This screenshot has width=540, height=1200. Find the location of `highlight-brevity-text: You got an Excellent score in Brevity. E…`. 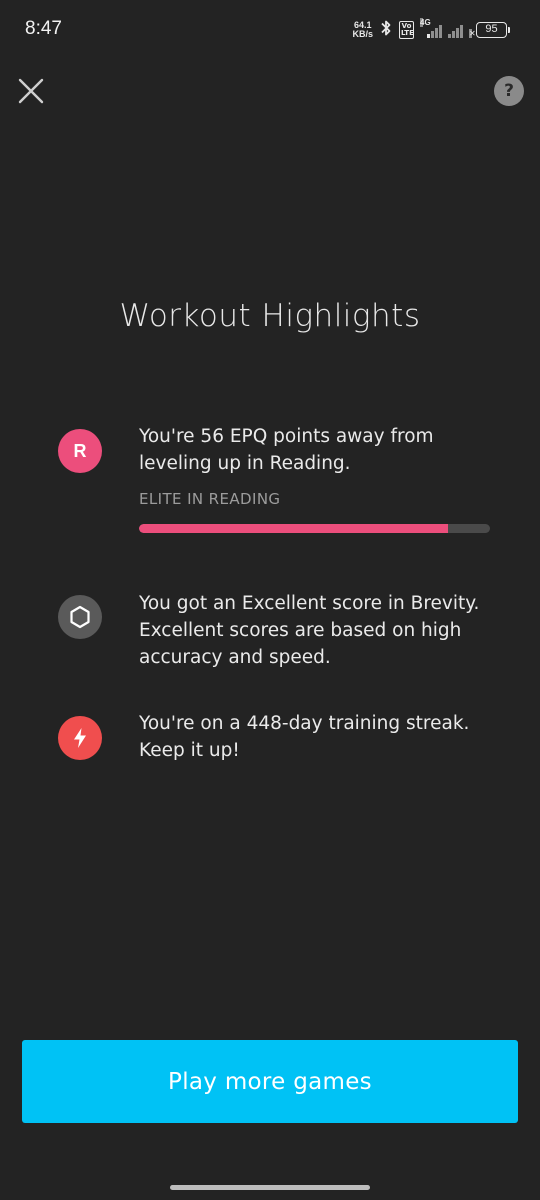

highlight-brevity-text: You got an Excellent score in Brevity. E… is located at coordinates (319, 630).